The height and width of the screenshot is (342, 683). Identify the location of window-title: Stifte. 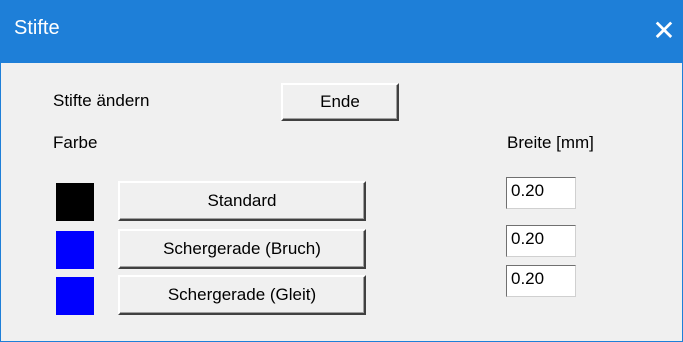
(37, 28).